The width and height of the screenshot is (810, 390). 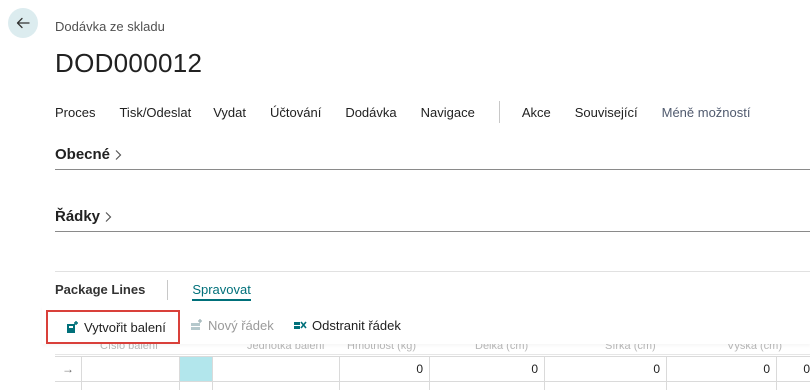 What do you see at coordinates (721, 369) in the screenshot?
I see `cell-height: 0` at bounding box center [721, 369].